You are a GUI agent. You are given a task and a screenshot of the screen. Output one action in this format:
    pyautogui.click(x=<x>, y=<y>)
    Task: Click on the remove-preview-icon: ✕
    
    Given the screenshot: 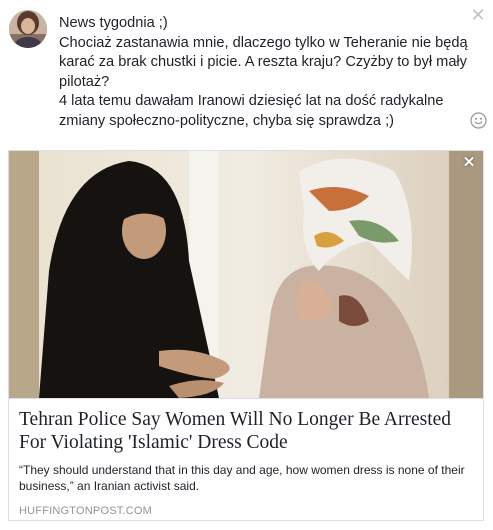 What is the action you would take?
    pyautogui.click(x=469, y=163)
    